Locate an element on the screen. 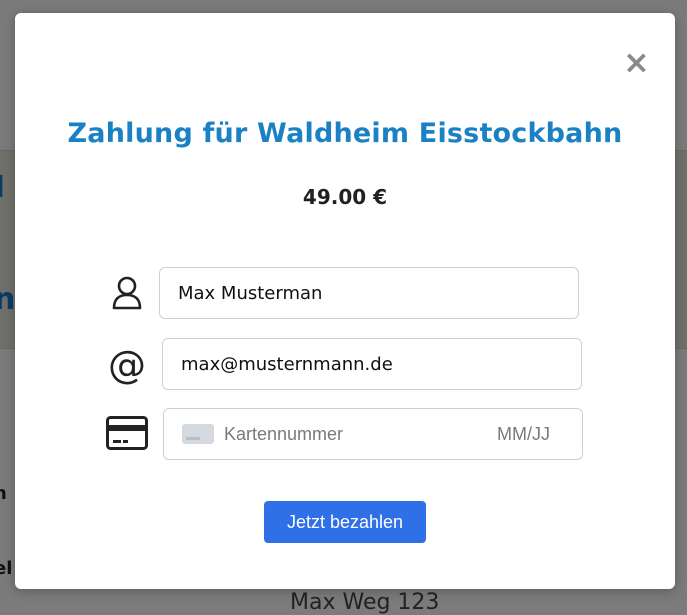 This screenshot has width=687, height=615. email-input is located at coordinates (372, 364).